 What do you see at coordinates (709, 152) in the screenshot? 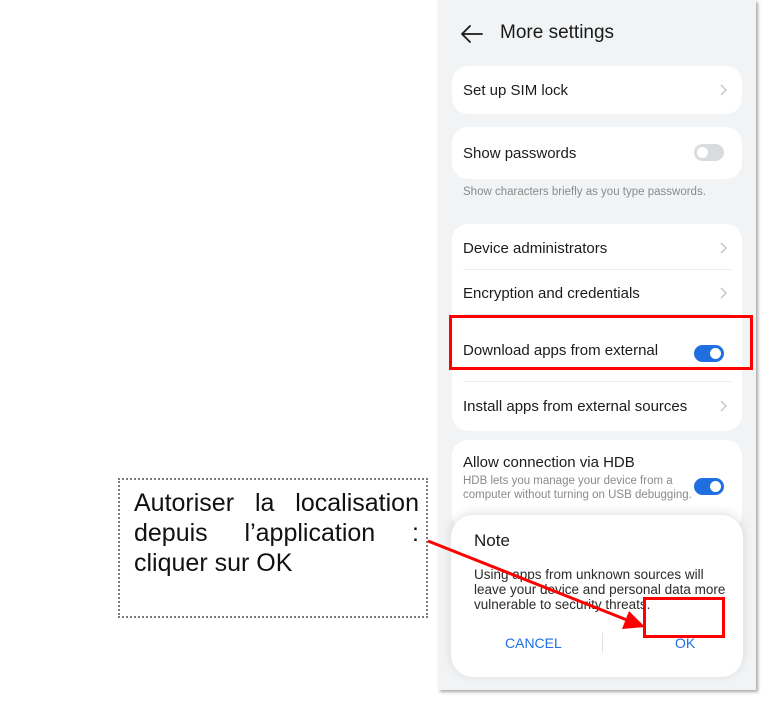
I see `show-passwords-toggle` at bounding box center [709, 152].